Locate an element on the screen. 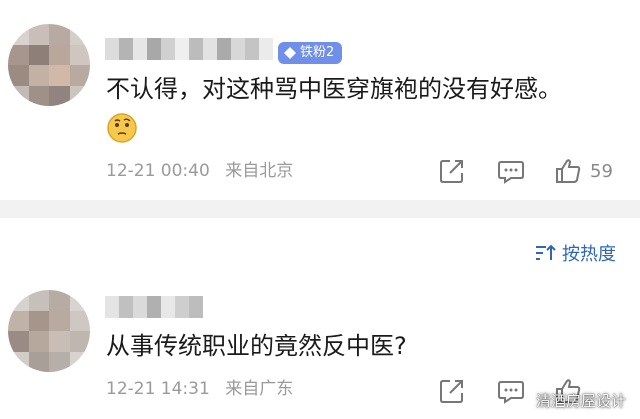 This screenshot has height=419, width=640. comment-meta: 12-21 00:40 来自北京 is located at coordinates (199, 171).